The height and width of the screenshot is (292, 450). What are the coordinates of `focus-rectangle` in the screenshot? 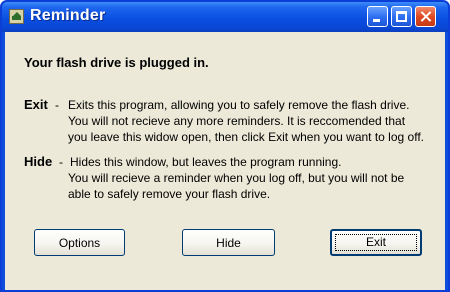 It's located at (376, 242).